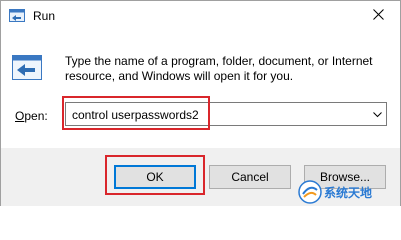 The height and width of the screenshot is (240, 401). I want to click on cancel-button-label: Cancel, so click(250, 177).